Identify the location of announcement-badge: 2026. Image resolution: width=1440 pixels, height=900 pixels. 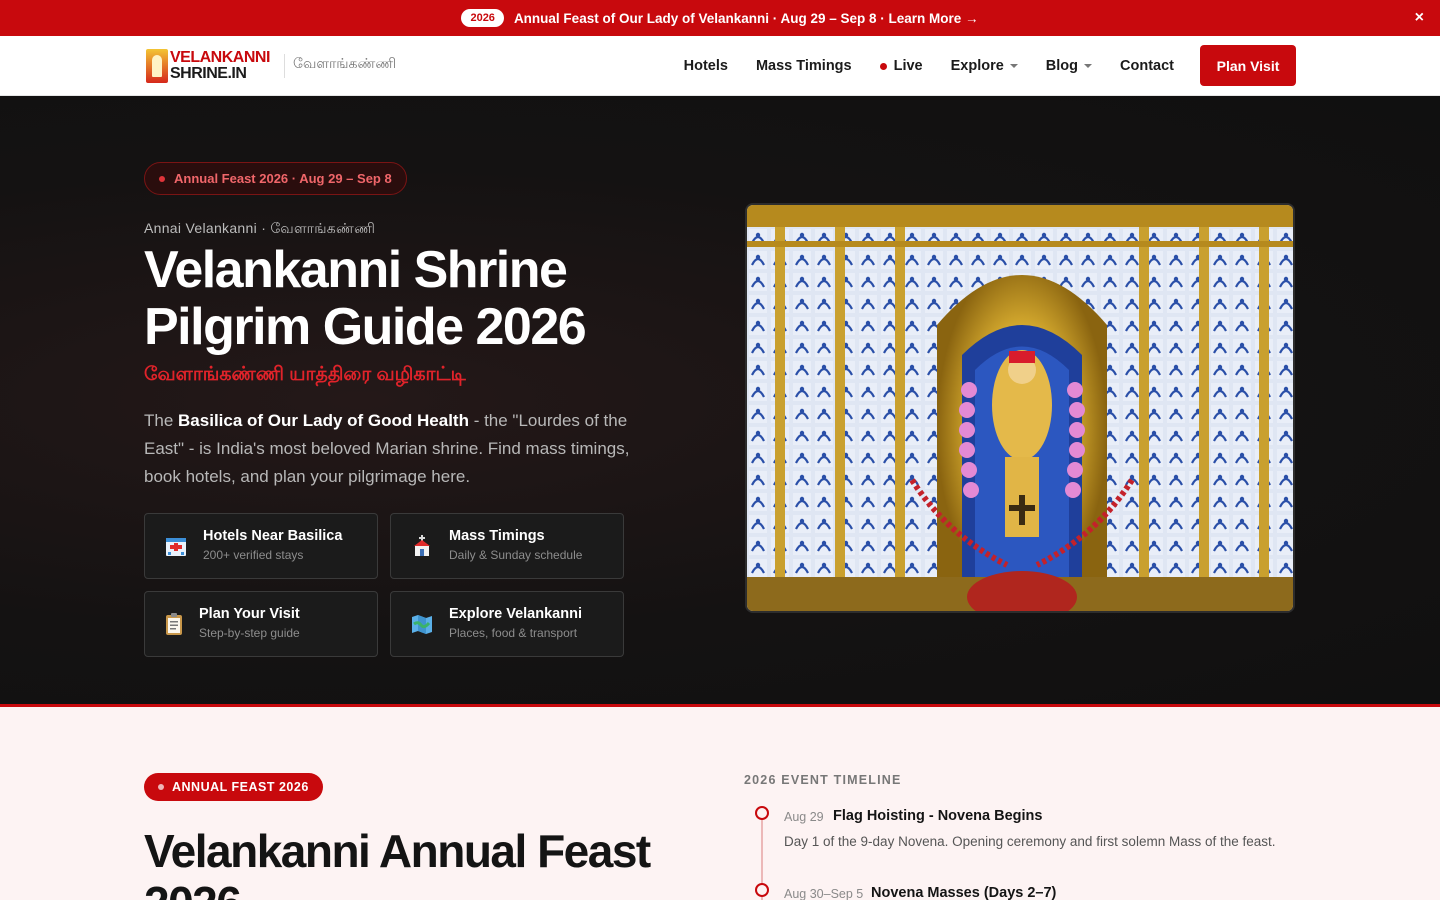
(482, 18).